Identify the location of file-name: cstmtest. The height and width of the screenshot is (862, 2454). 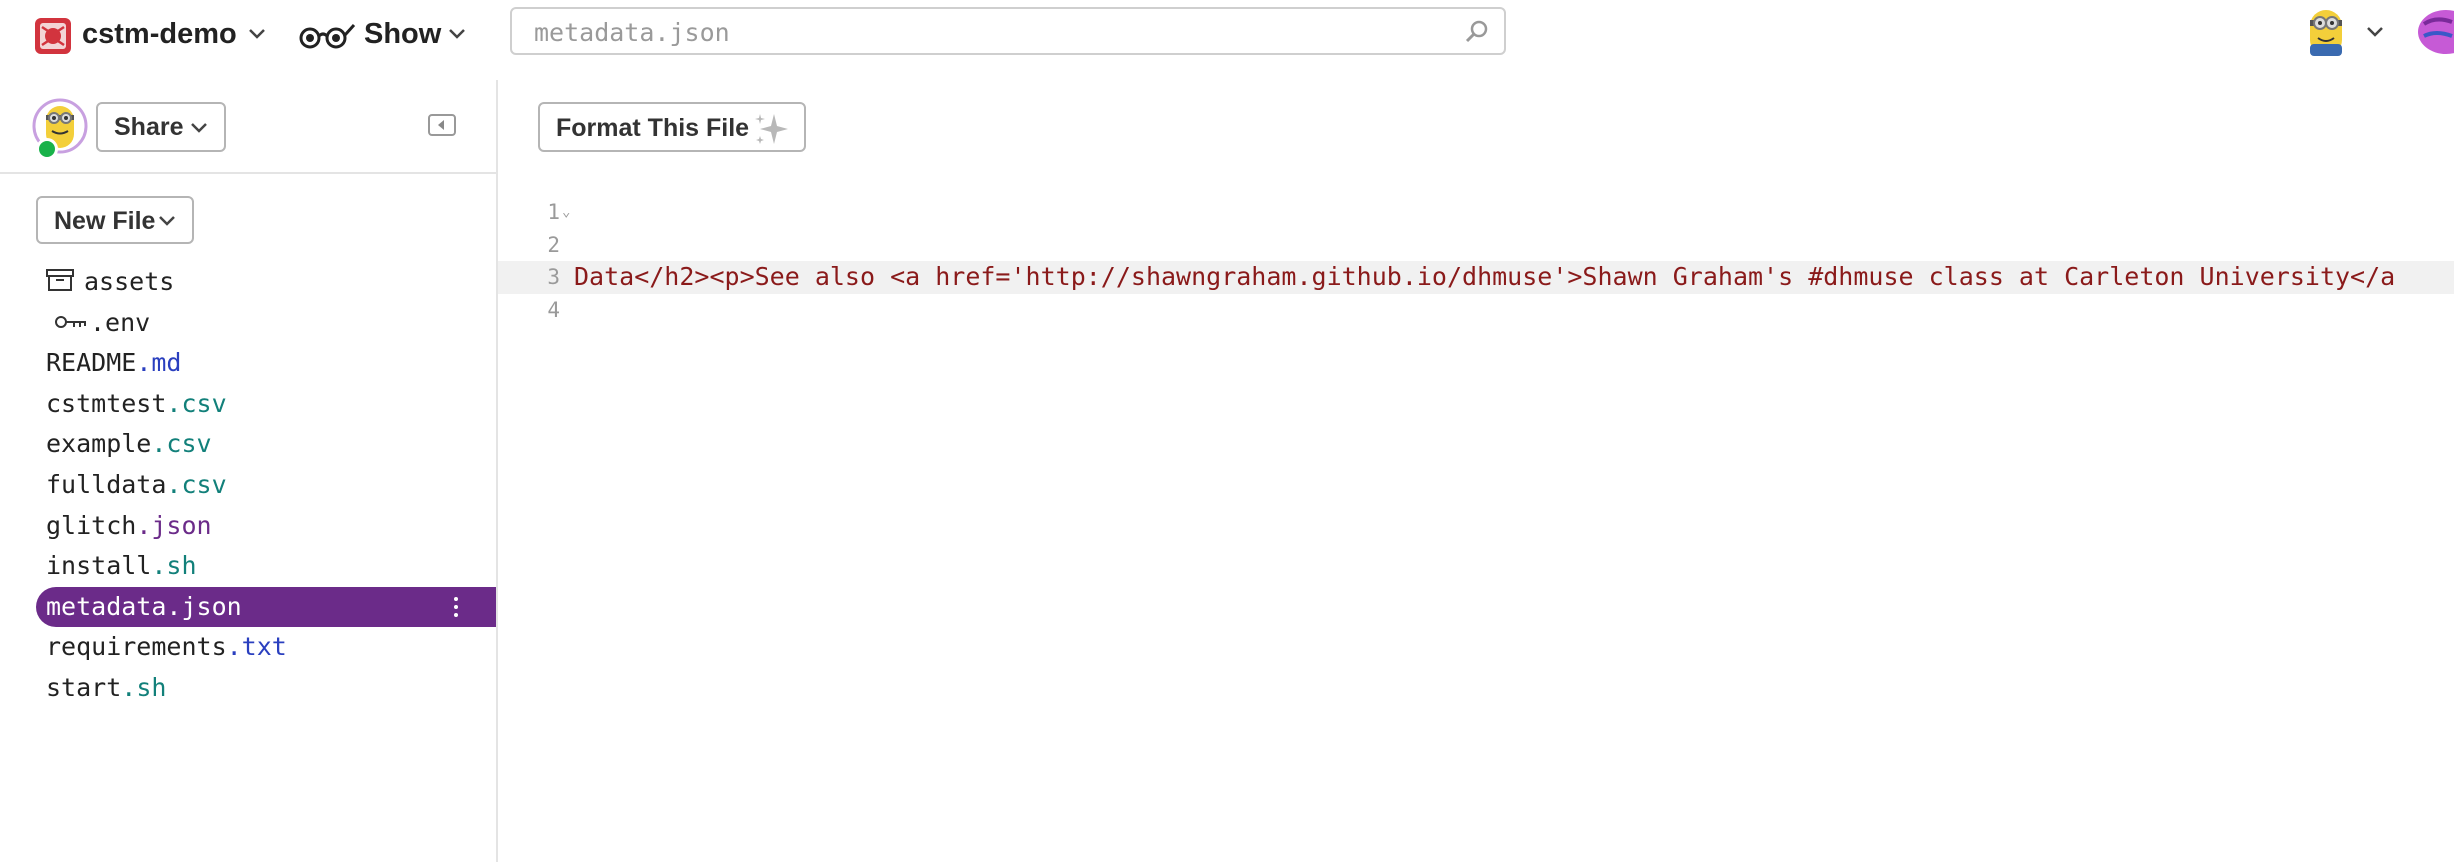
(106, 403).